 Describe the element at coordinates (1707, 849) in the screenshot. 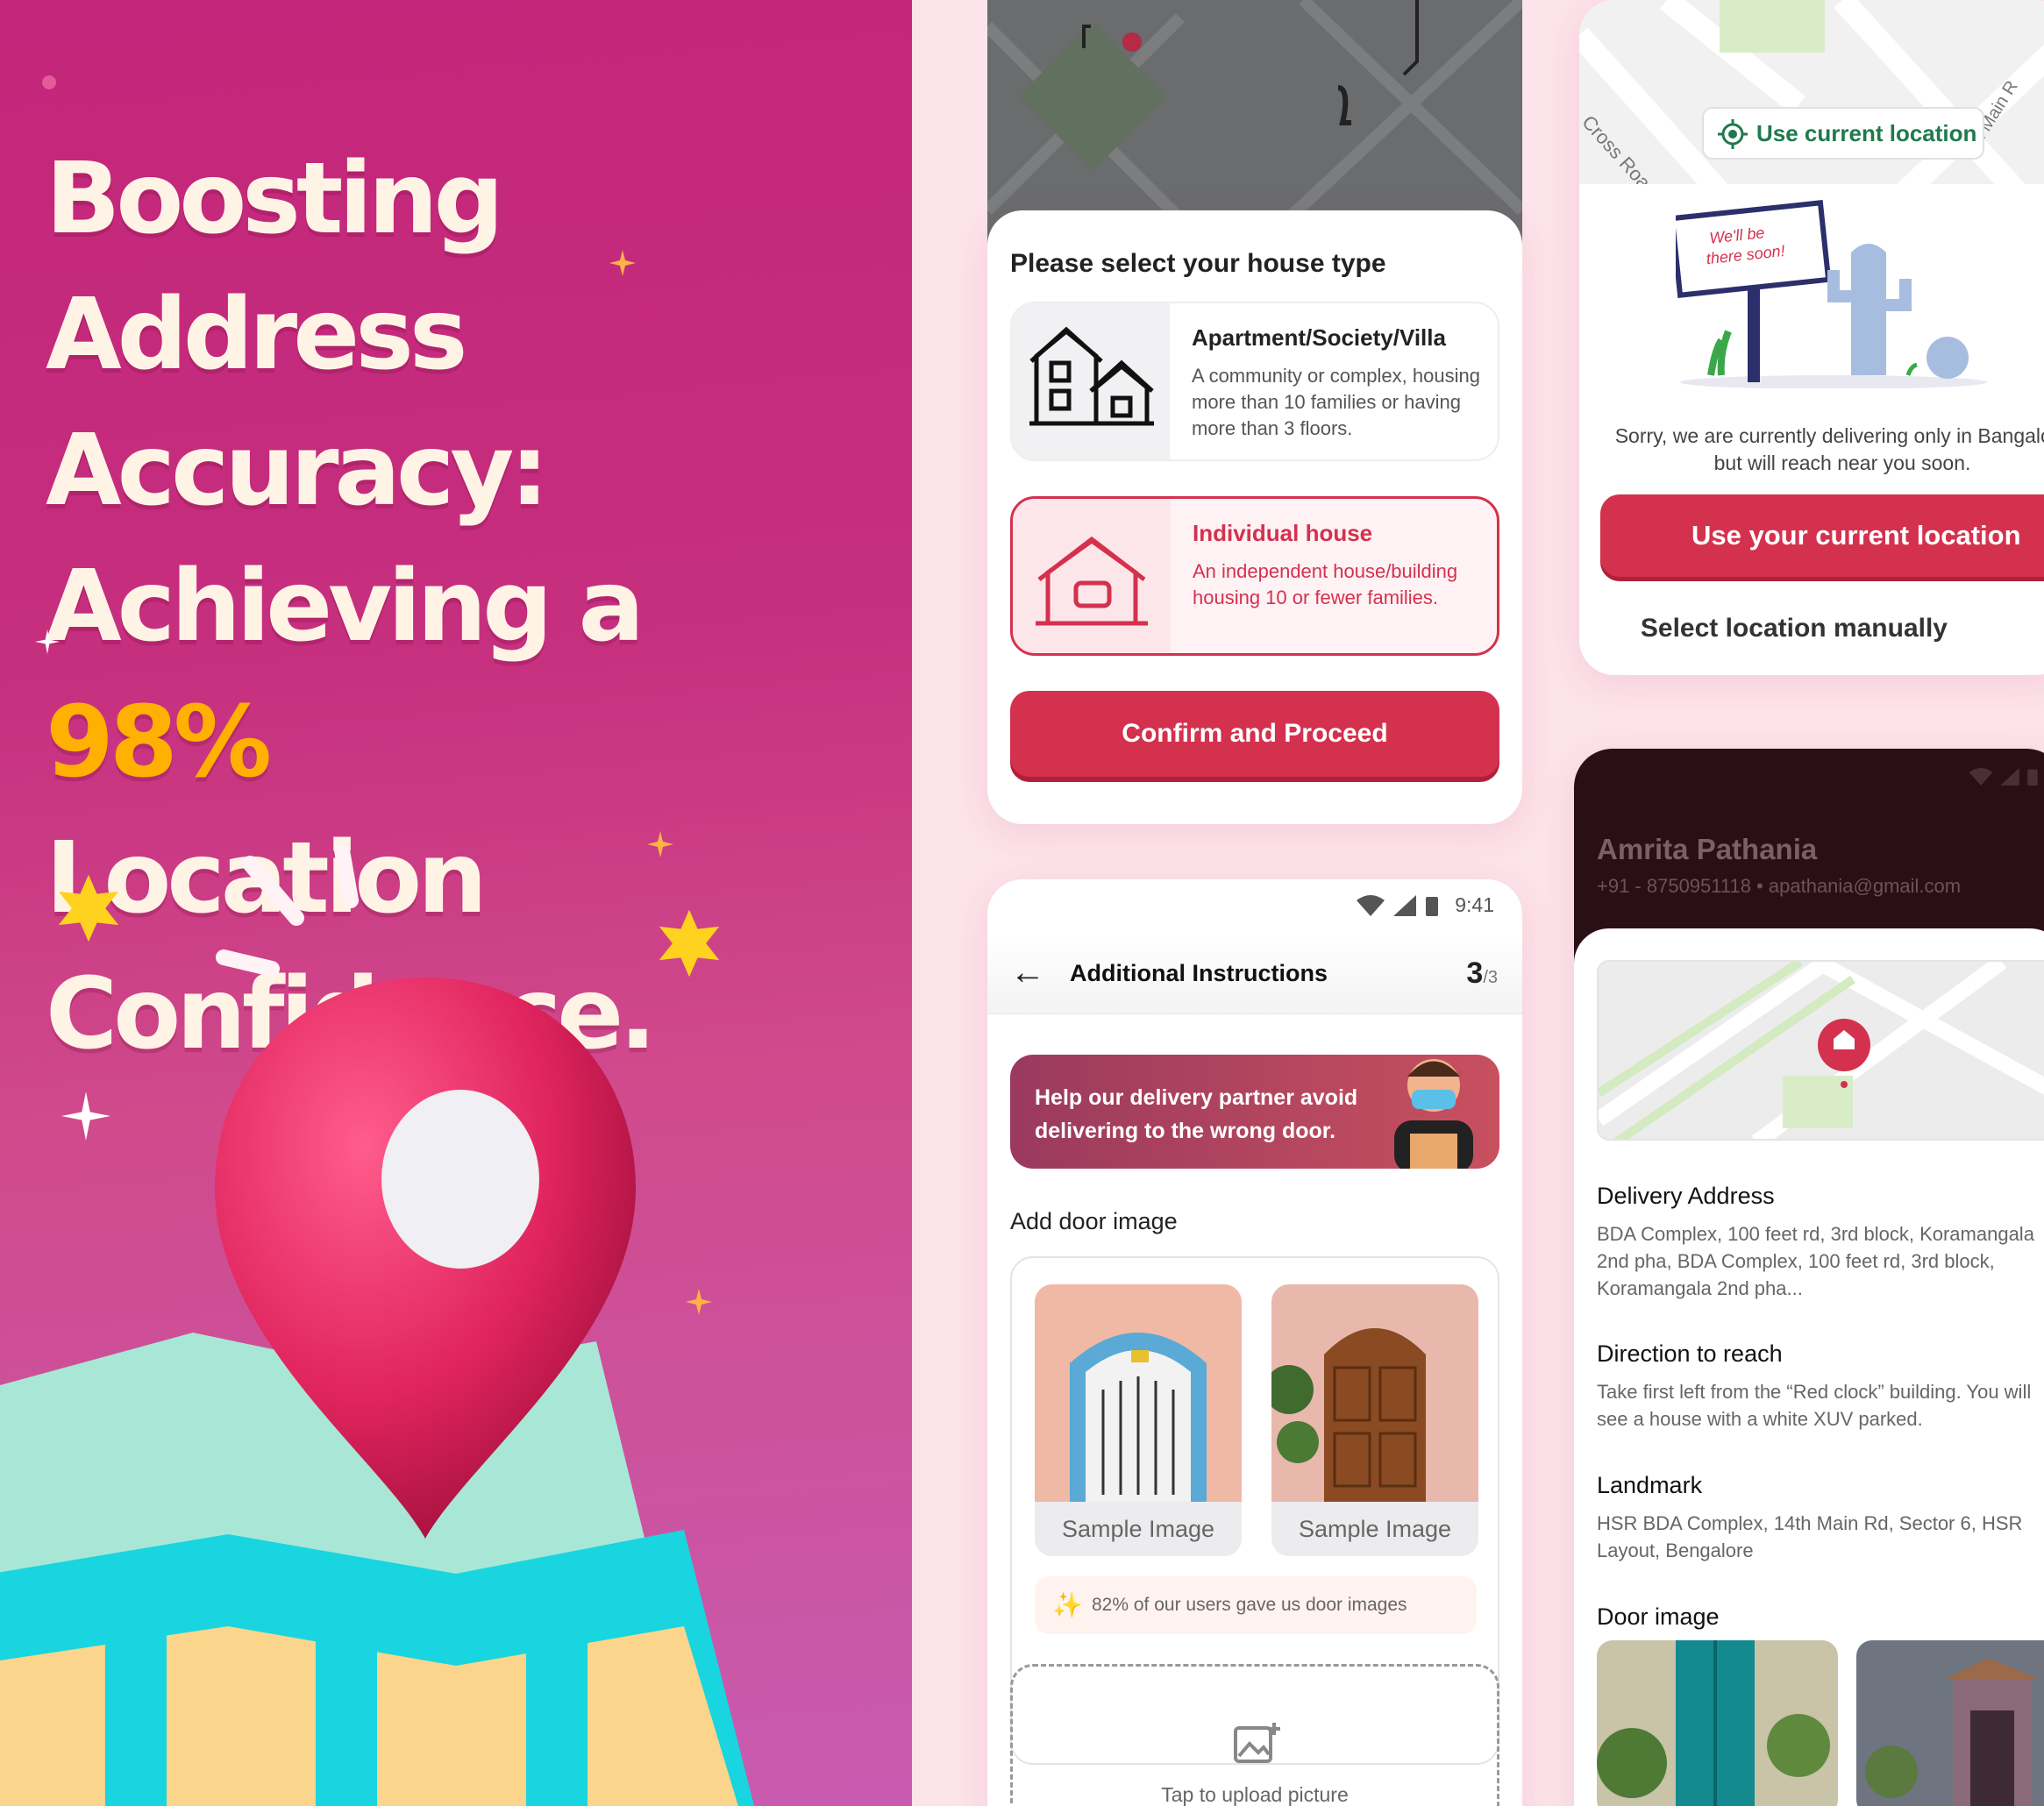

I see `user-name: Amrita Pathania` at that location.